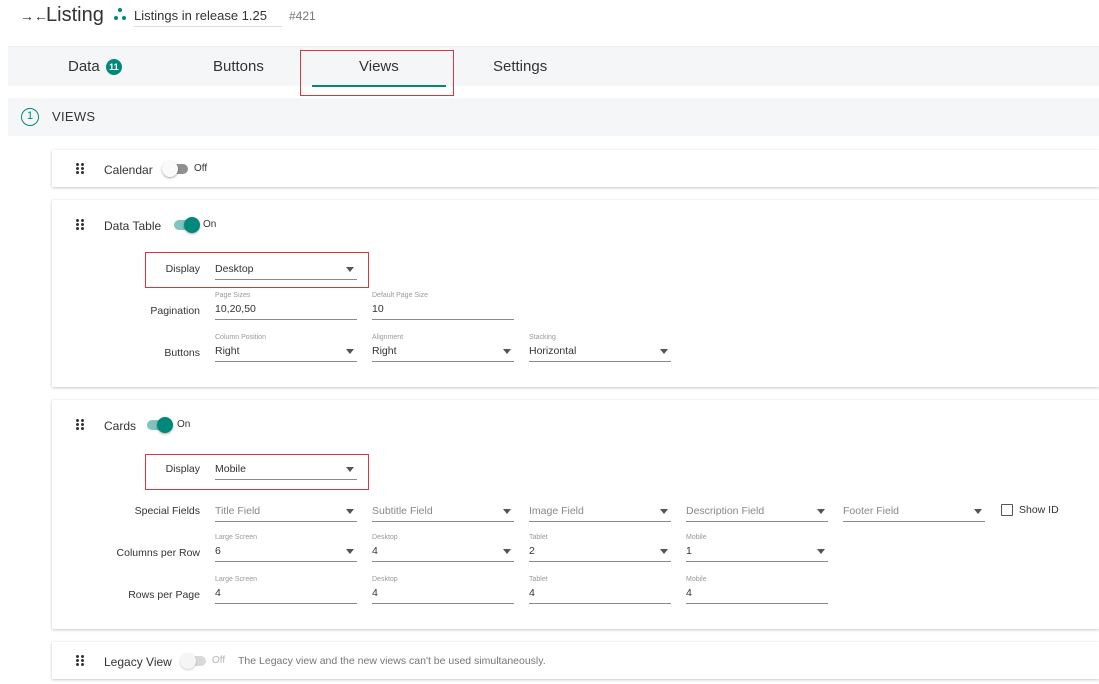  What do you see at coordinates (443, 348) in the screenshot?
I see `alignment-select: Alignment Right` at bounding box center [443, 348].